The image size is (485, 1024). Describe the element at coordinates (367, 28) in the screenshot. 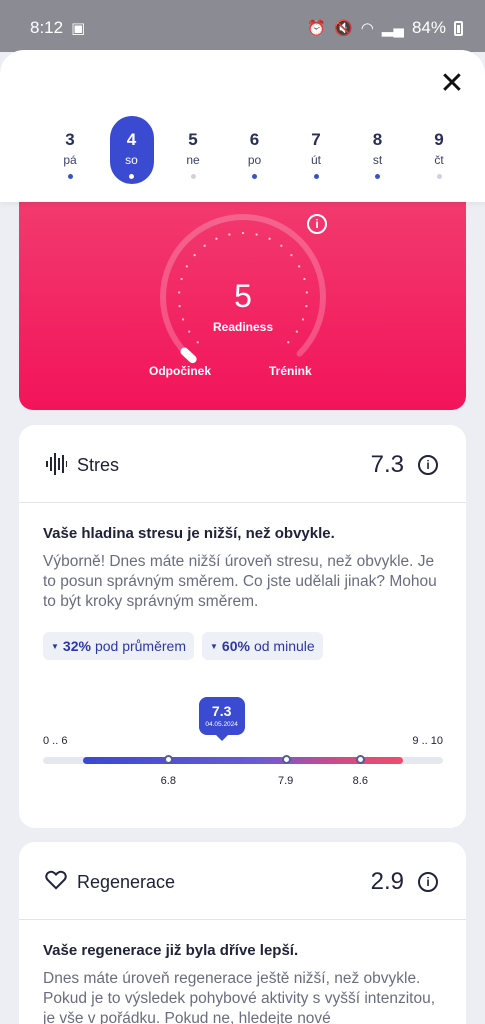

I see `wifi-icon: ◠` at that location.